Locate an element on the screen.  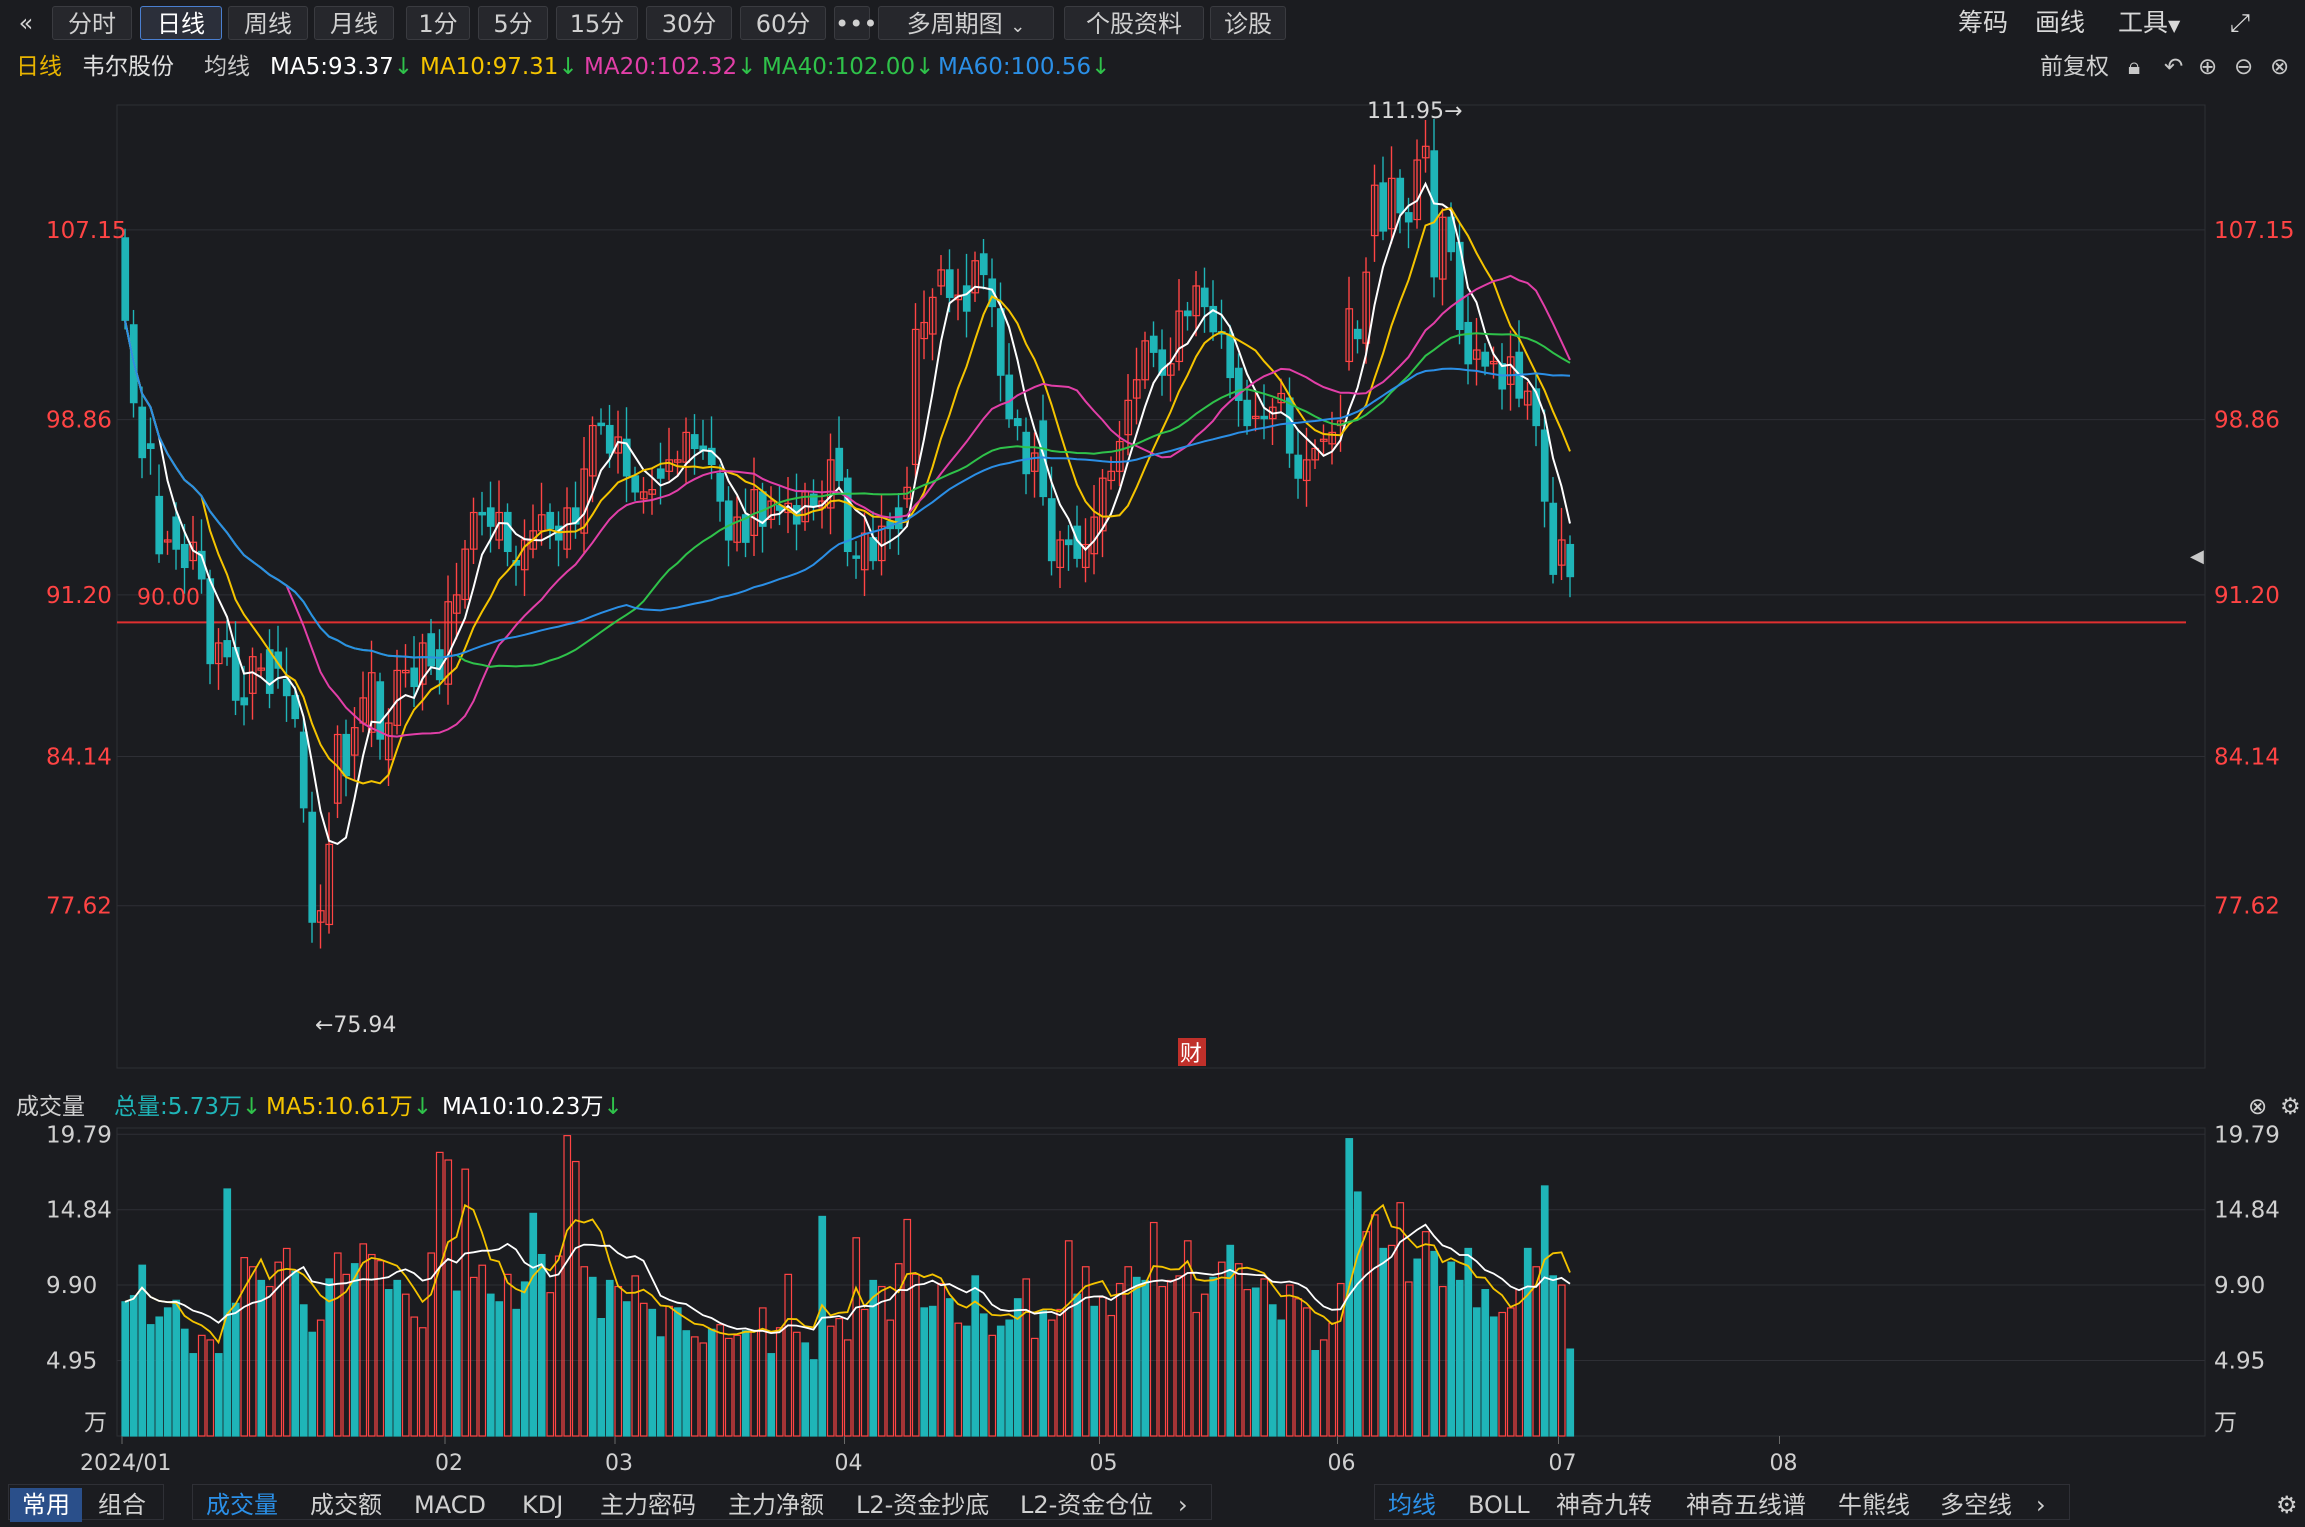
indicator-main-force-code: 主力密码 is located at coordinates (648, 1505).